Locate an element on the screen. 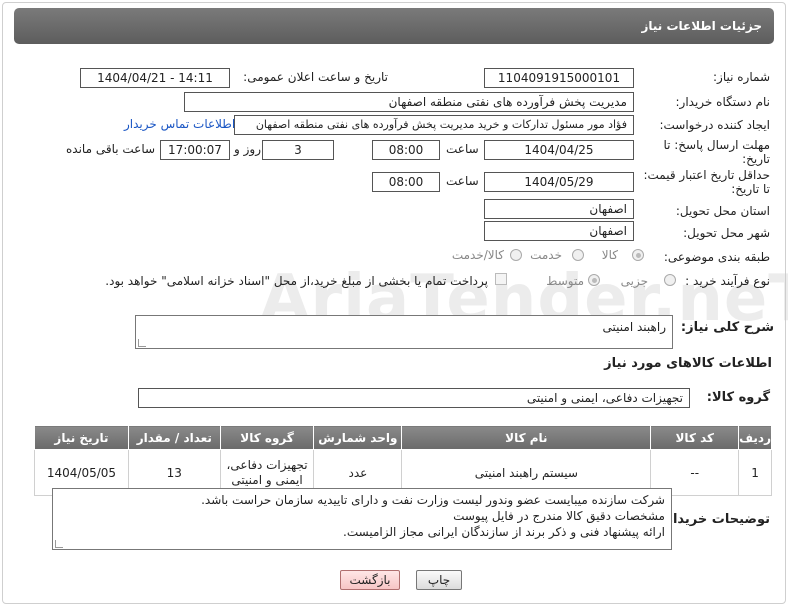 The image size is (788, 606). reply-deadline-label-2: تاریخ: is located at coordinates (756, 159).